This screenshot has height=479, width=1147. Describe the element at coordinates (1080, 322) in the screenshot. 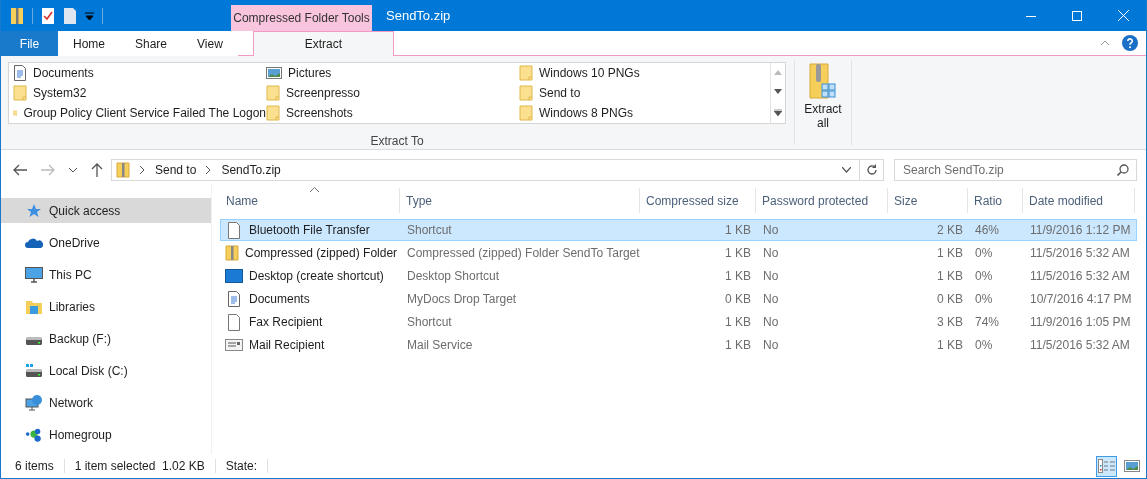

I see `table-cell: 11/9/2016 1:05 PM` at that location.